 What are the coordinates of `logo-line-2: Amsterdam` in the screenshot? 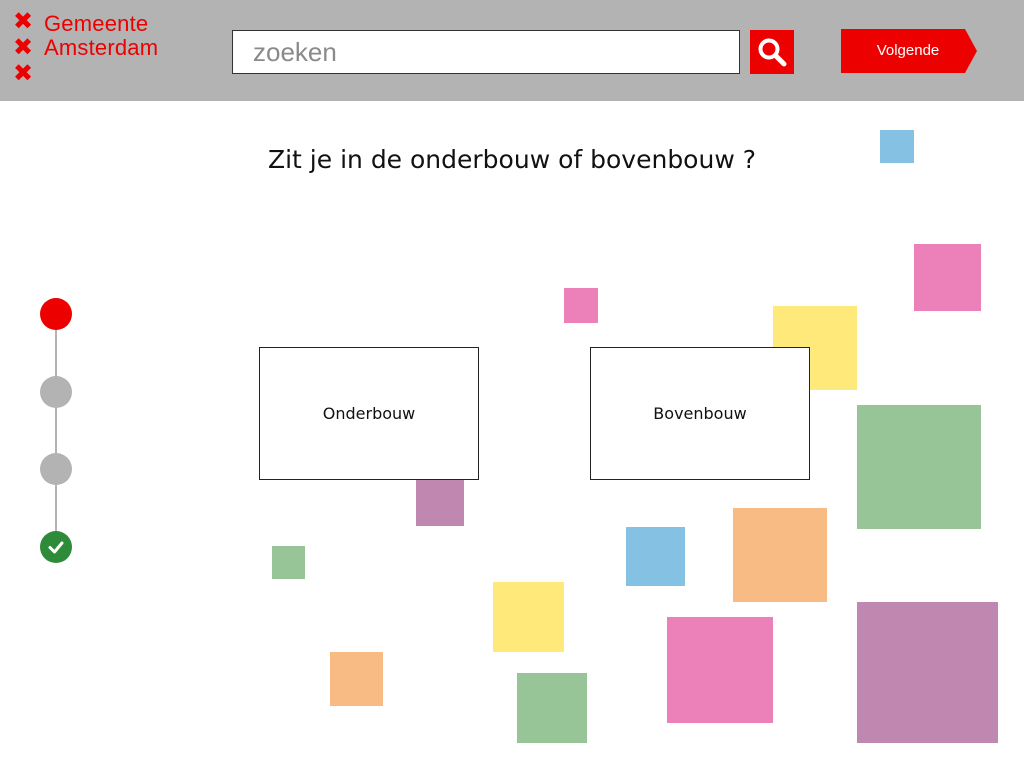 It's located at (101, 47).